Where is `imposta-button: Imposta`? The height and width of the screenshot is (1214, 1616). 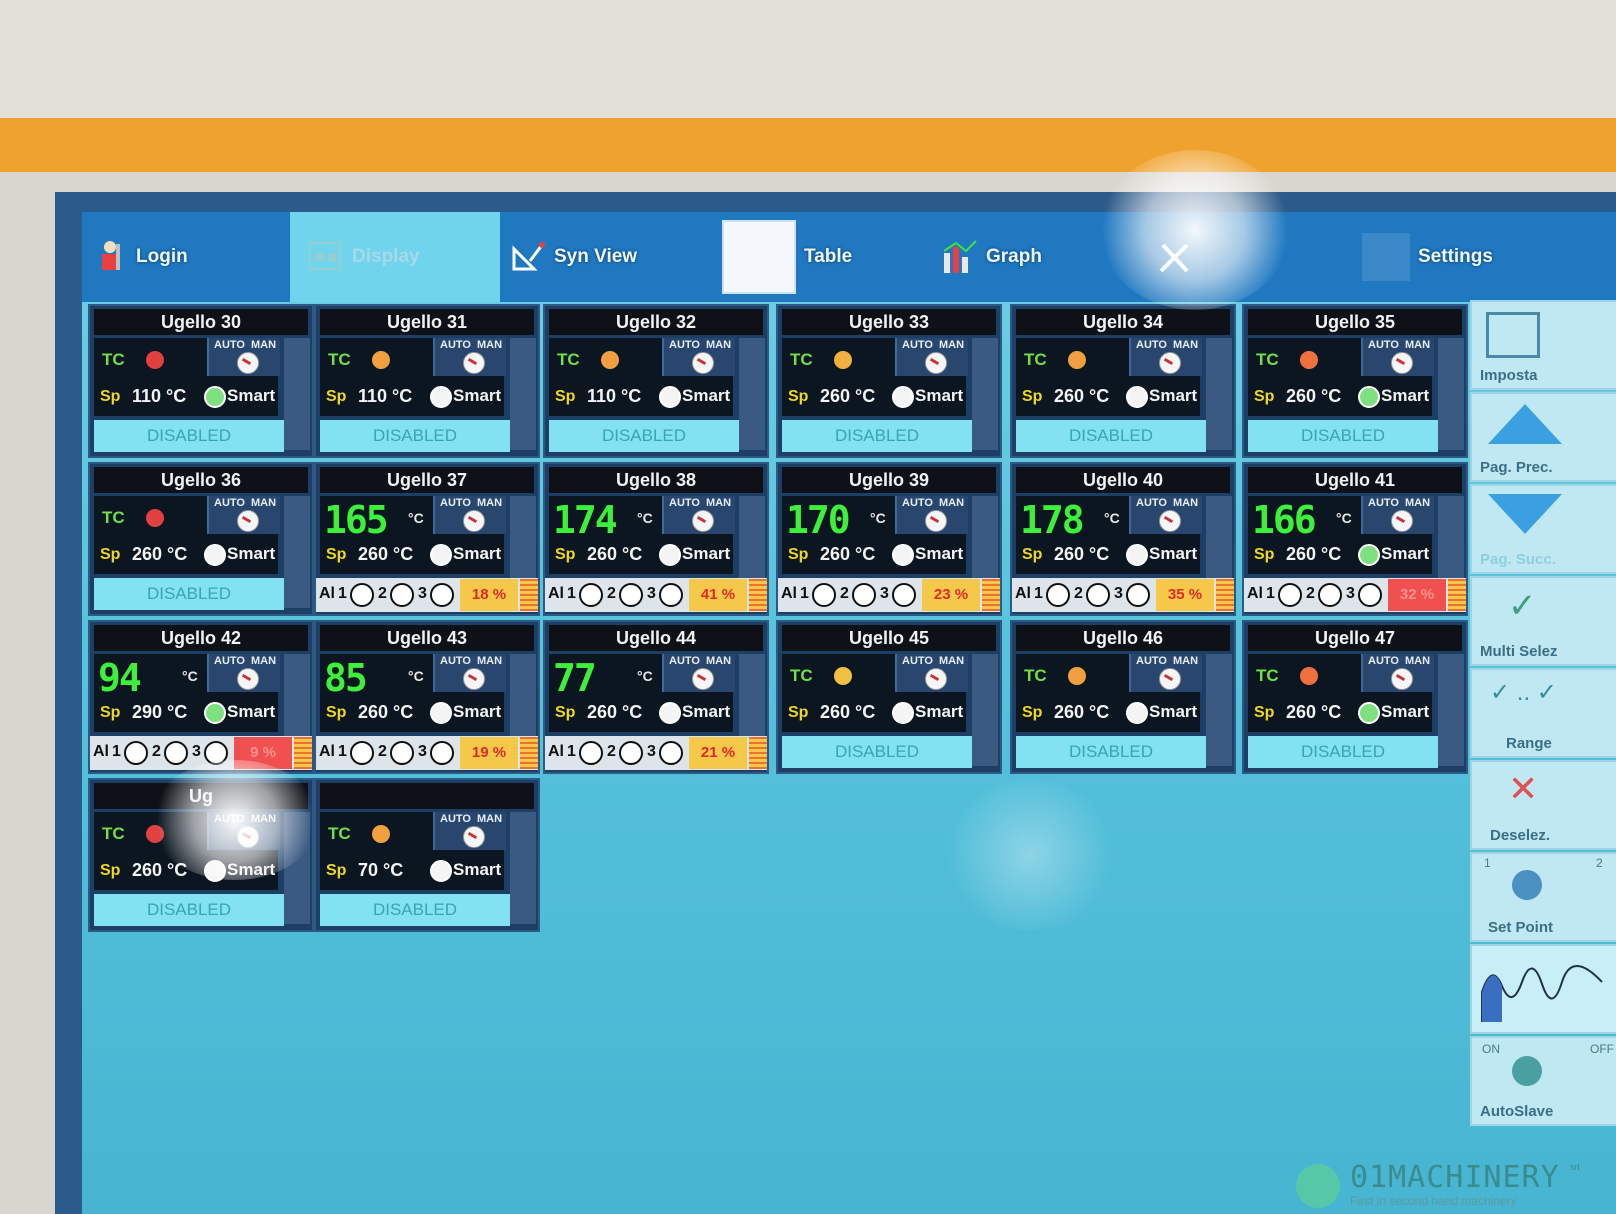 imposta-button: Imposta is located at coordinates (1543, 345).